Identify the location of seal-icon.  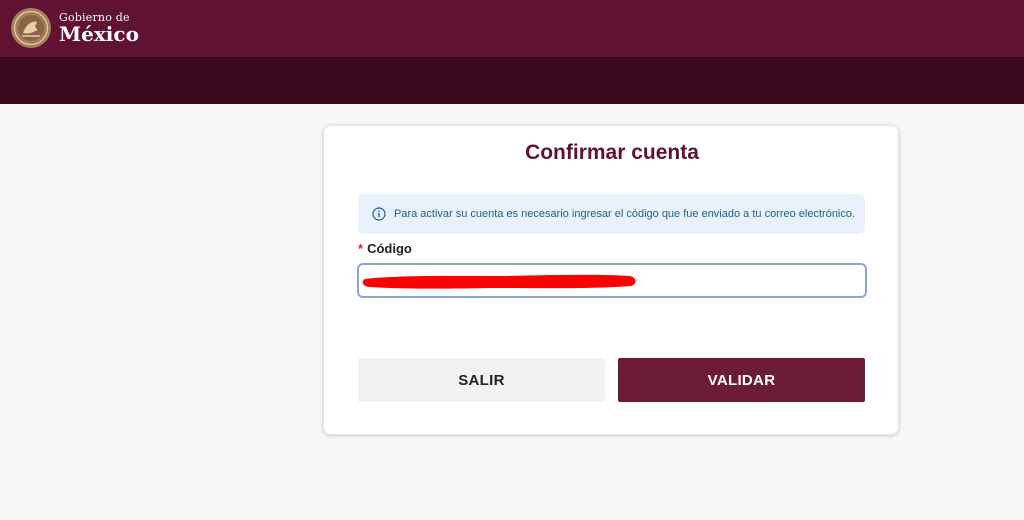
(31, 28).